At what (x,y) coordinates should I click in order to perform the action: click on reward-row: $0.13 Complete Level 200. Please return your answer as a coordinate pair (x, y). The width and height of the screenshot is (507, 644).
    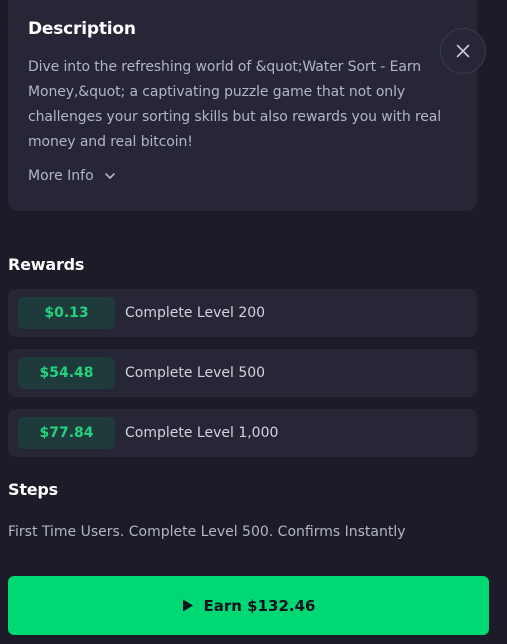
    Looking at the image, I should click on (242, 313).